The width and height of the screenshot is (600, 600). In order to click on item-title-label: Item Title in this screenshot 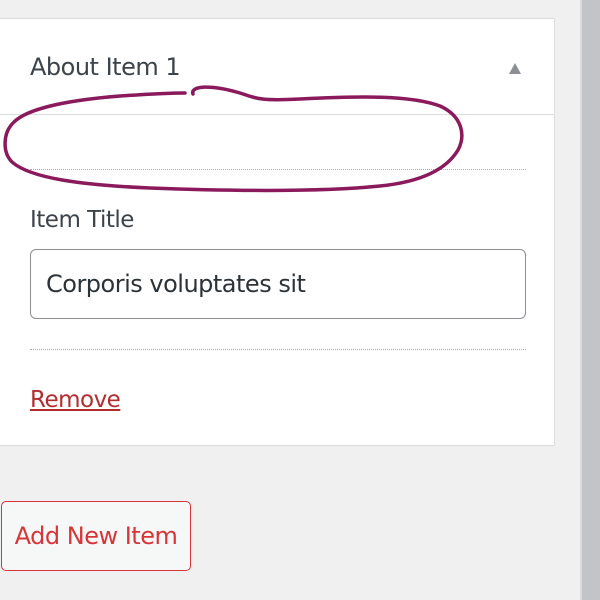, I will do `click(82, 220)`.